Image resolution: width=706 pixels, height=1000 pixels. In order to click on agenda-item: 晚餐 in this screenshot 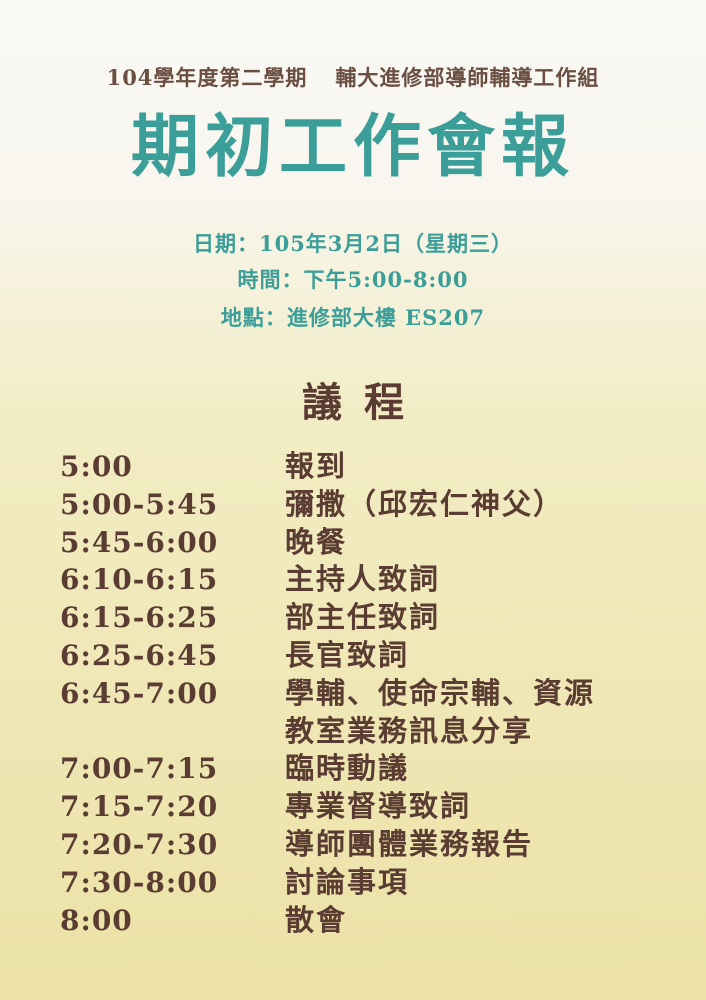, I will do `click(316, 541)`.